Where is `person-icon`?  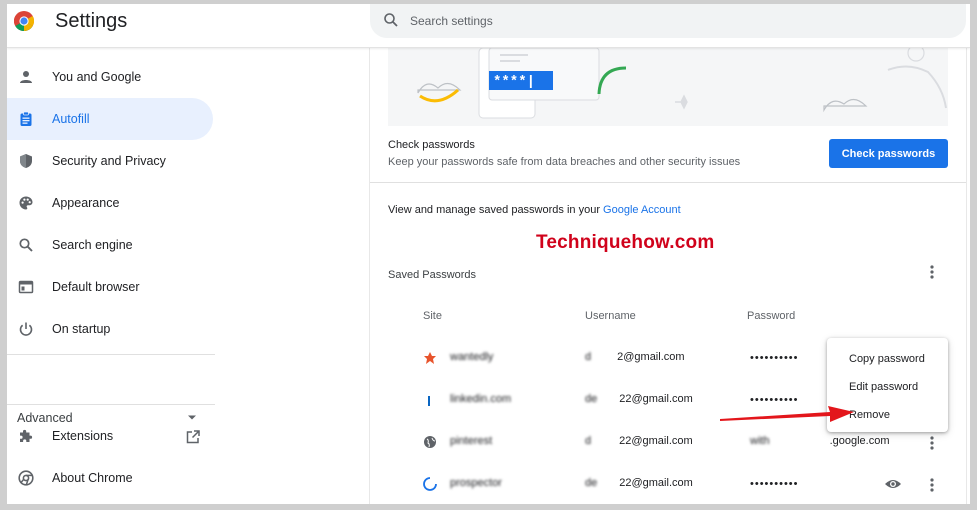 person-icon is located at coordinates (26, 77).